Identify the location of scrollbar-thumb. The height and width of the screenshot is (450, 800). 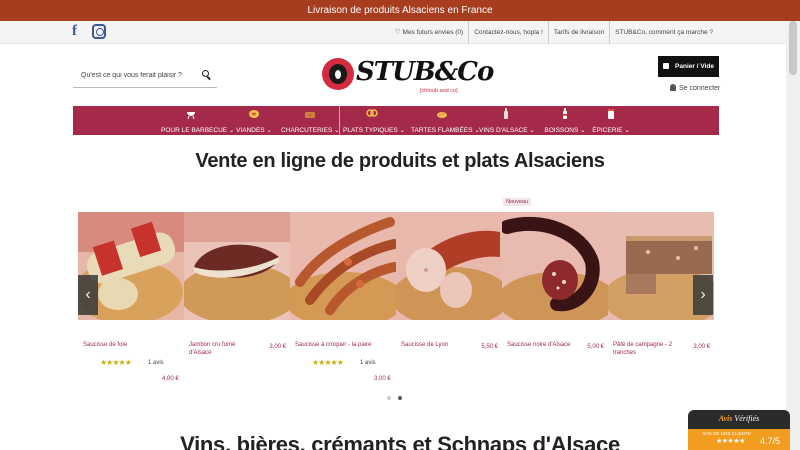
(793, 48).